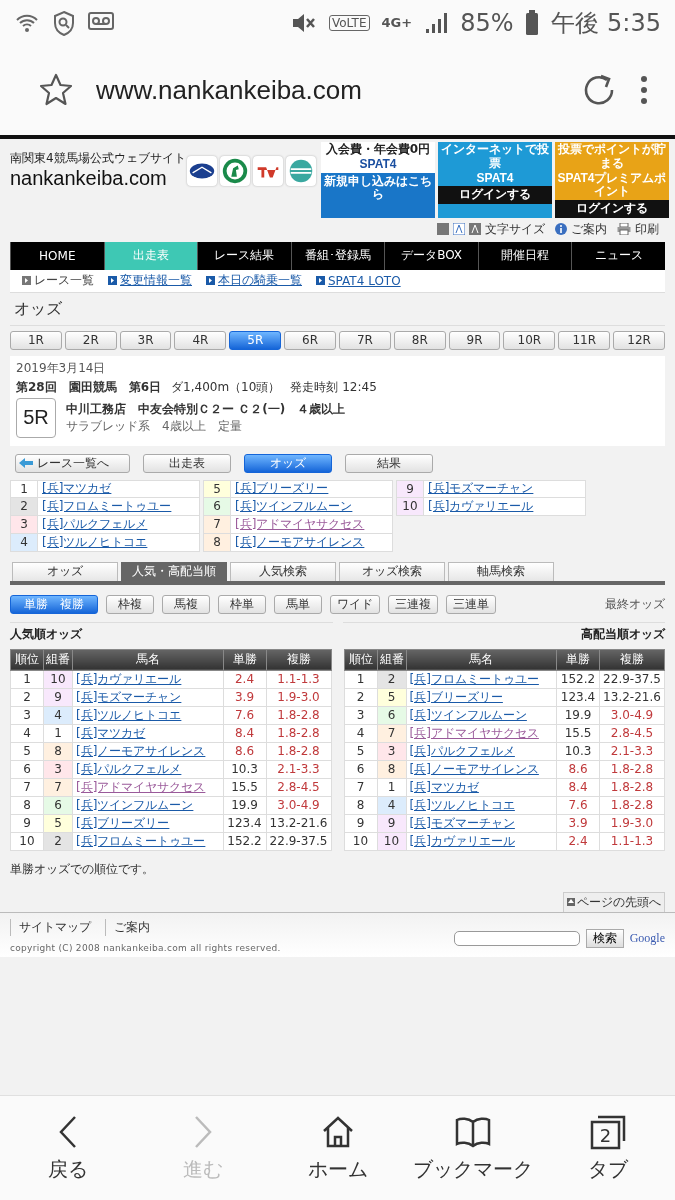 The width and height of the screenshot is (675, 1200). I want to click on font-size-small-icon, so click(443, 229).